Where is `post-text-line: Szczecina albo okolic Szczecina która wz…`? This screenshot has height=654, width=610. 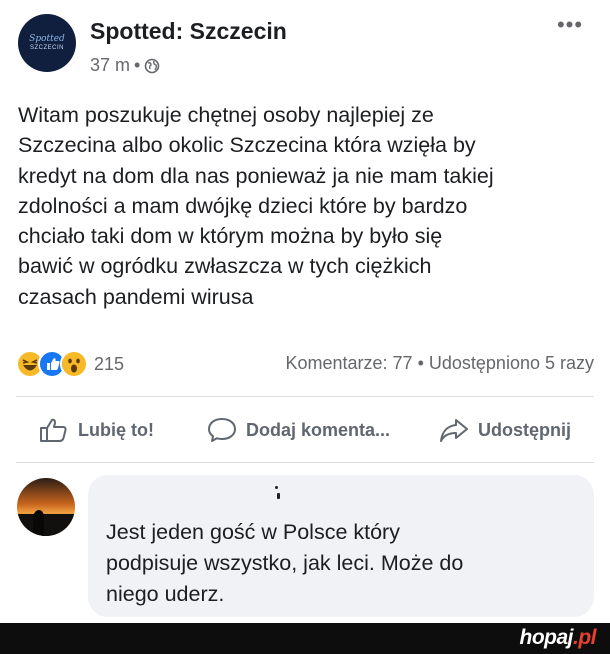 post-text-line: Szczecina albo okolic Szczecina która wz… is located at coordinates (247, 145).